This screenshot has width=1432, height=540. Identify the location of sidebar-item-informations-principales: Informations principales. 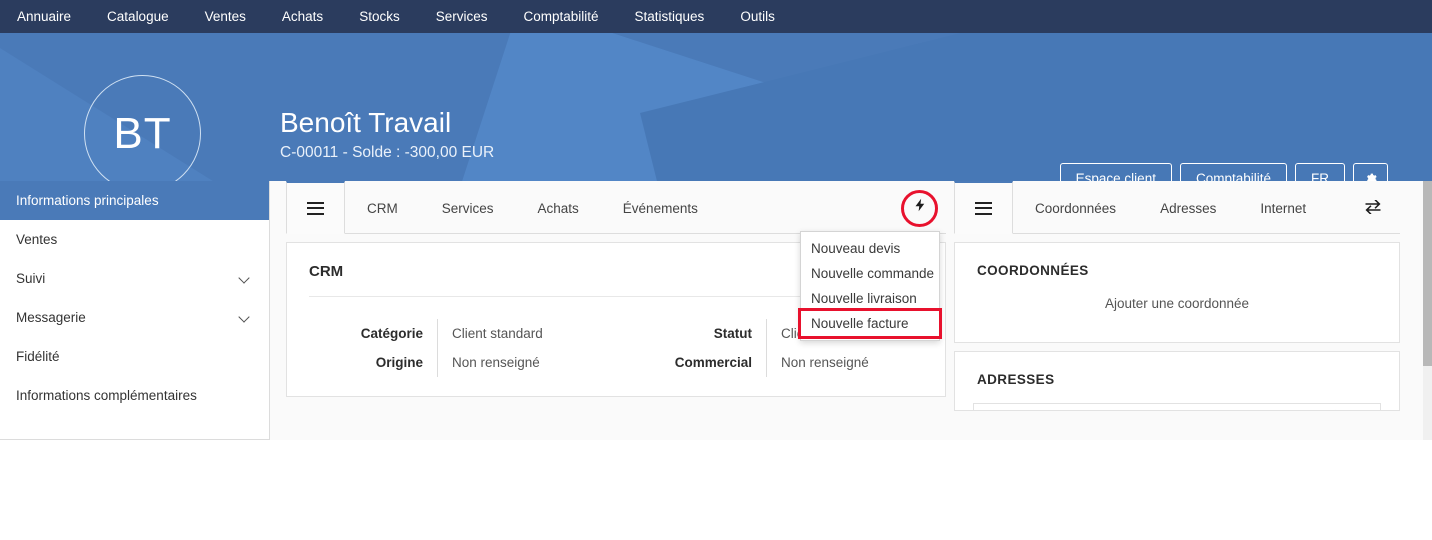
(134, 200).